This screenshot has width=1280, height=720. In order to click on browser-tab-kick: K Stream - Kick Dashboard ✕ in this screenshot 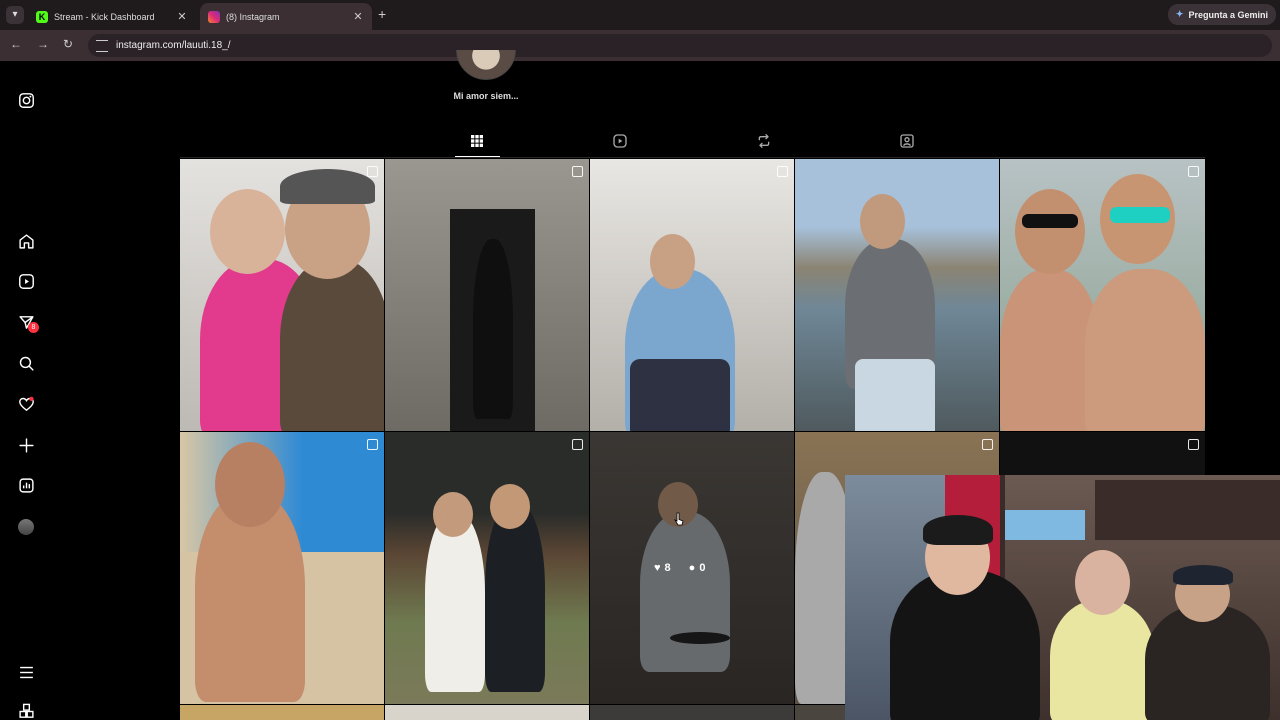, I will do `click(112, 16)`.